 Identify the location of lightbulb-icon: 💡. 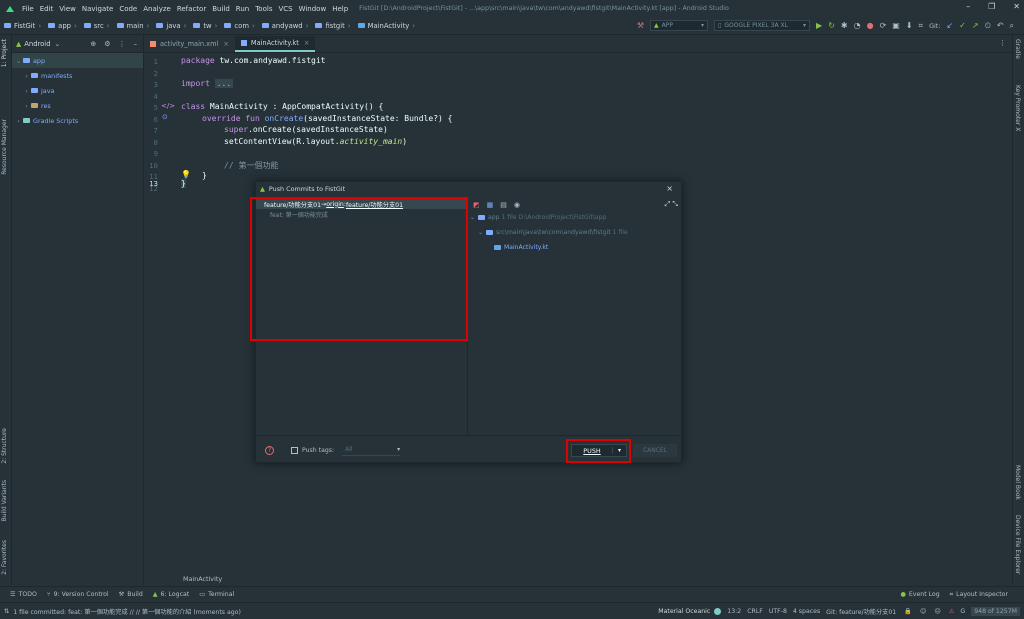
(186, 174).